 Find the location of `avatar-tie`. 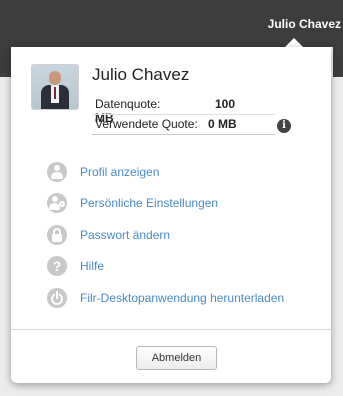

avatar-tie is located at coordinates (55, 93).